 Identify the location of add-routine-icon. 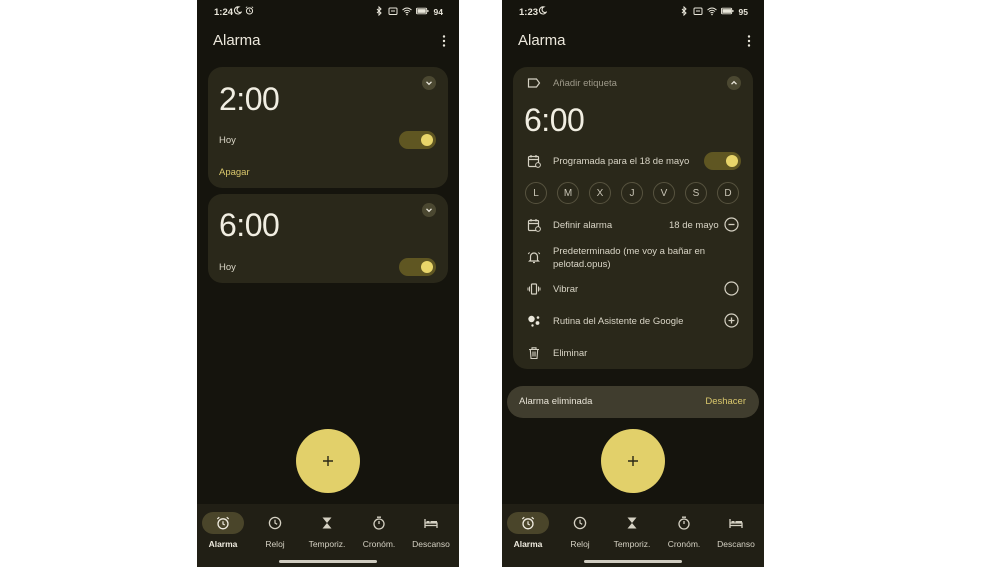
(731, 320).